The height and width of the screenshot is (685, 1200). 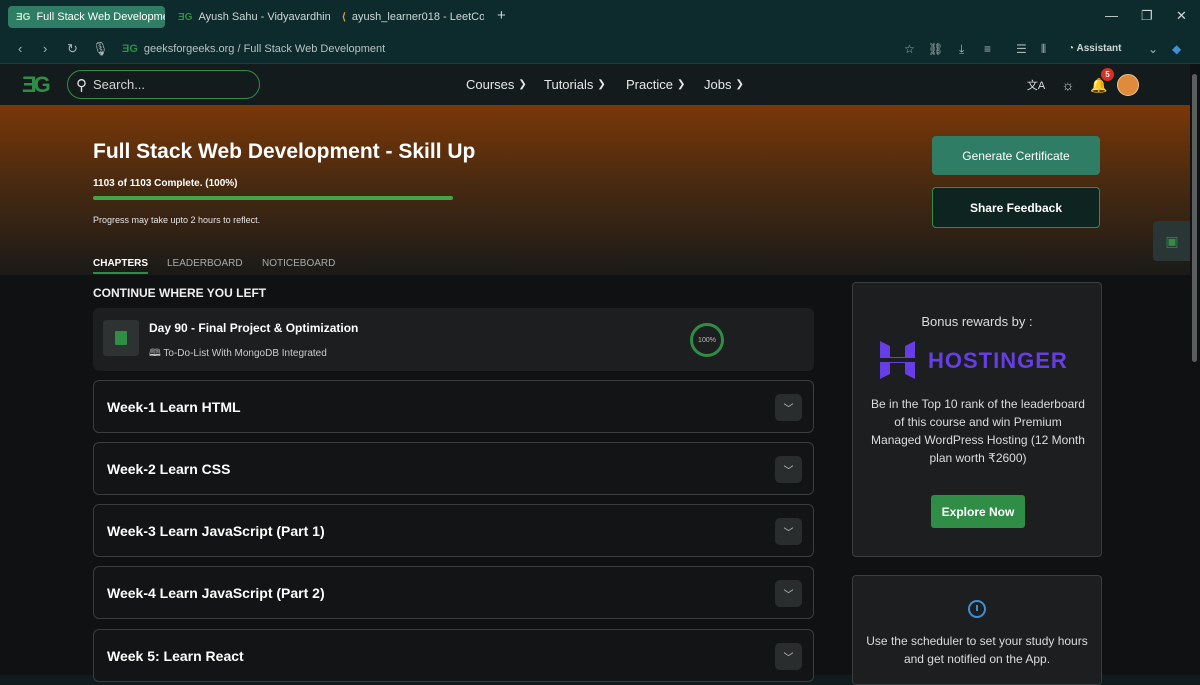 I want to click on assistant-label: Assistant, so click(x=1099, y=48).